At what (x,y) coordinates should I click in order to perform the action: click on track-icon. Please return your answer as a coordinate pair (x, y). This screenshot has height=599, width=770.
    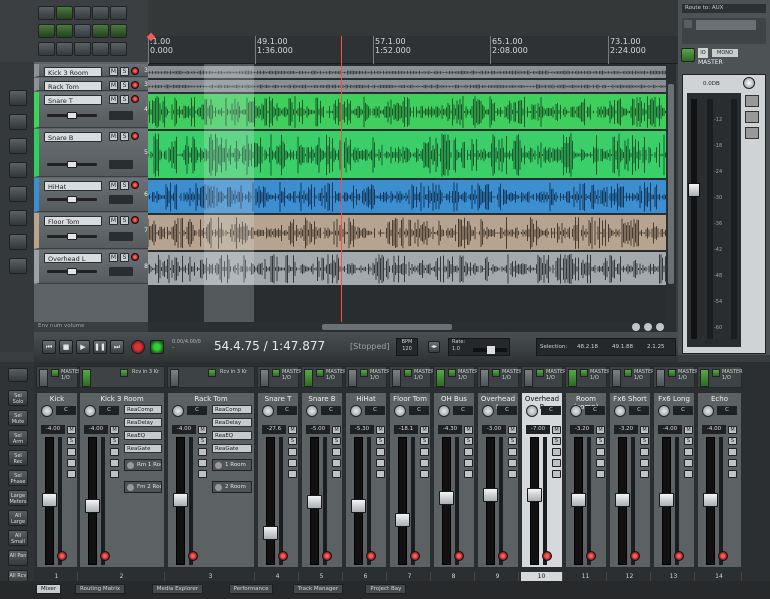
    Looking at the image, I should click on (18, 98).